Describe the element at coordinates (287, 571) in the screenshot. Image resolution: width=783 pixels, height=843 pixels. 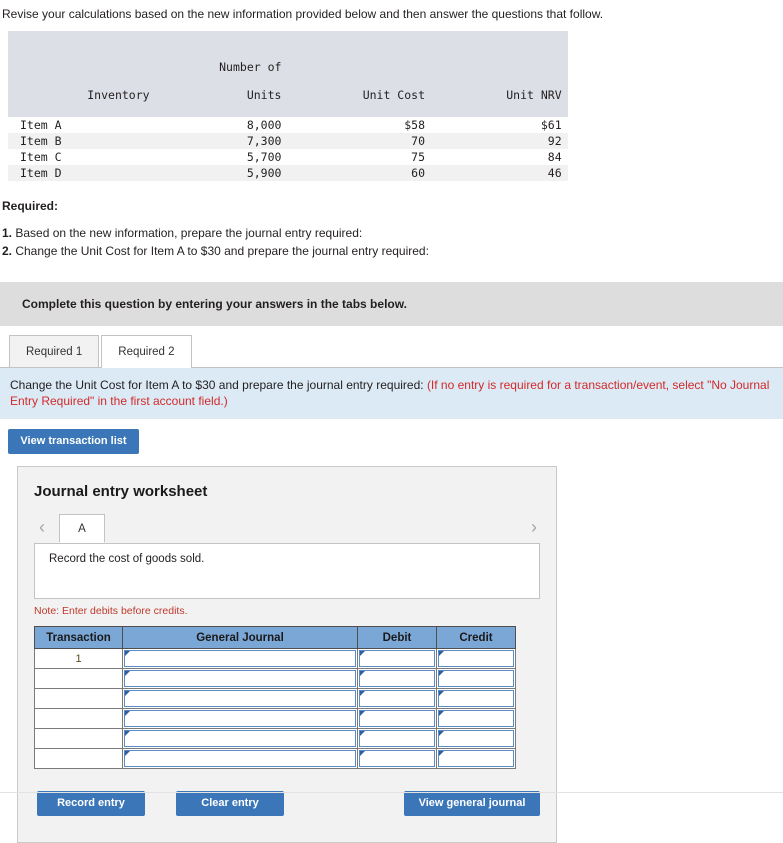
I see `worksheet-description: Record the cost of goods sold.` at that location.